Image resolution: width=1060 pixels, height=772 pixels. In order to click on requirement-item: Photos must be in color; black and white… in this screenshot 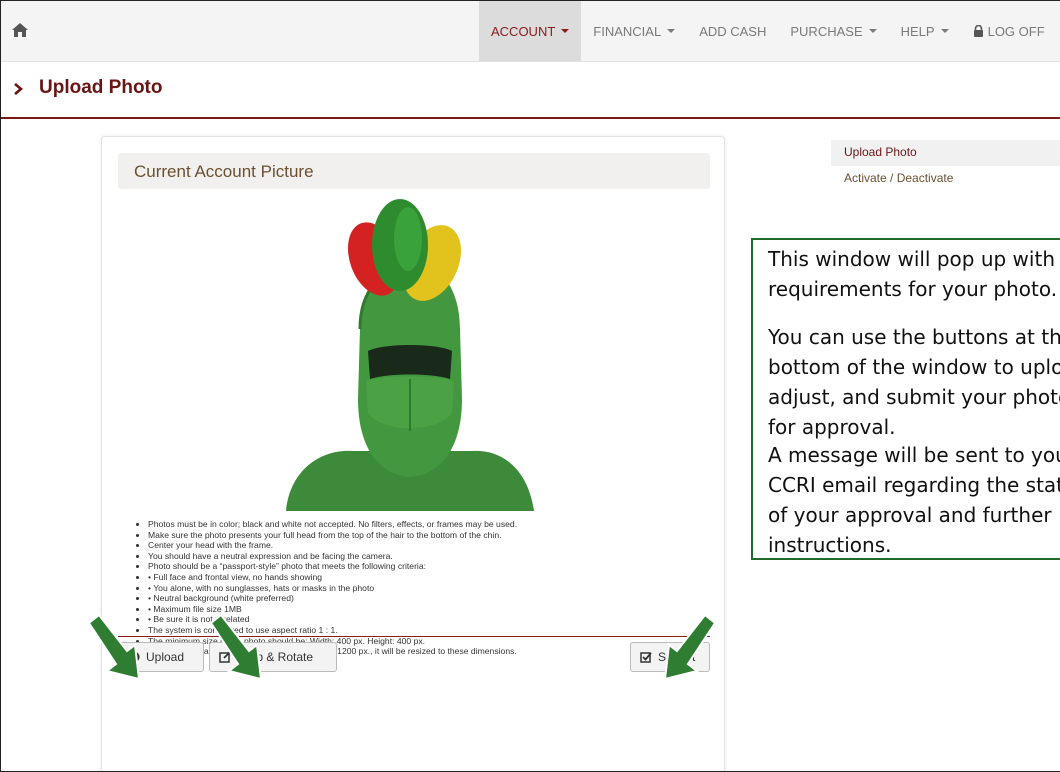, I will do `click(438, 524)`.